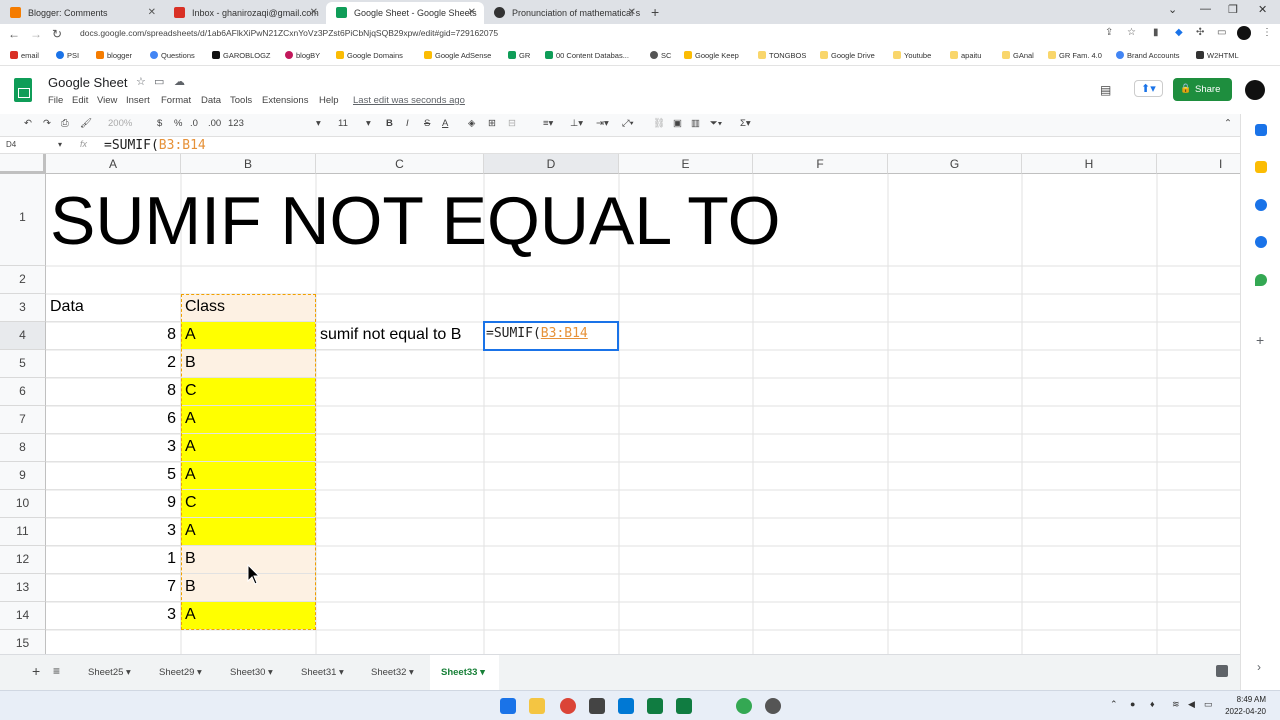 The width and height of the screenshot is (1280, 720). What do you see at coordinates (245, 13) in the screenshot?
I see `browser-tab: Inbox - ghanirozaqi@gmail.com ✕` at bounding box center [245, 13].